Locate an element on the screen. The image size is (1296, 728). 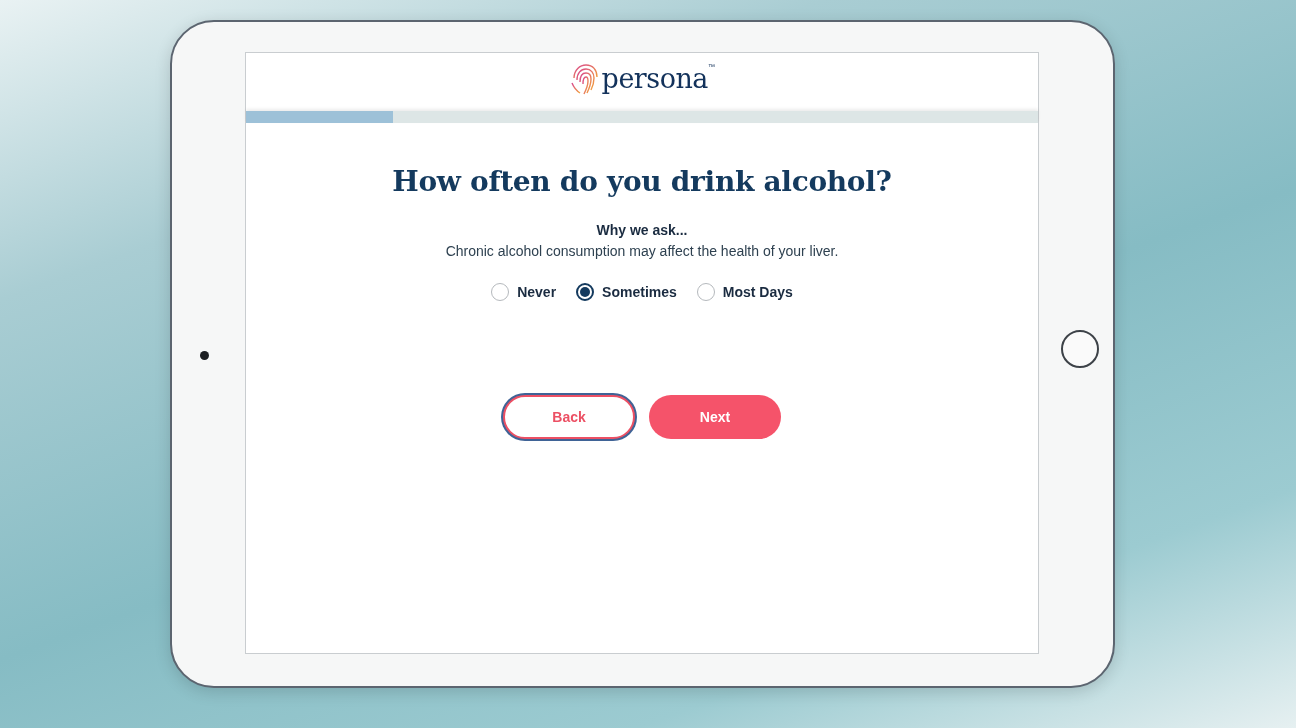
why-text: Chronic alcohol consumption may affect the health of your liver. is located at coordinates (642, 250).